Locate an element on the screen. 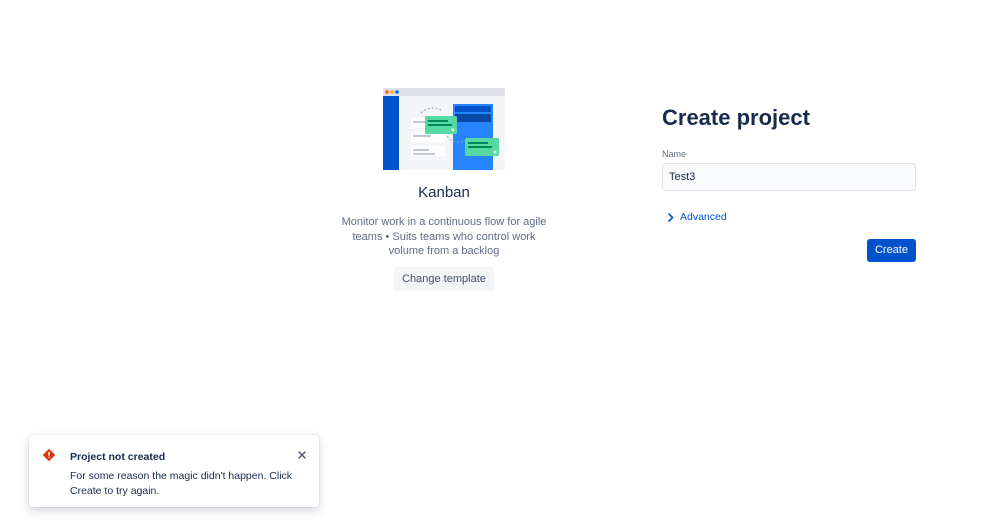  page-title: Create project is located at coordinates (736, 117).